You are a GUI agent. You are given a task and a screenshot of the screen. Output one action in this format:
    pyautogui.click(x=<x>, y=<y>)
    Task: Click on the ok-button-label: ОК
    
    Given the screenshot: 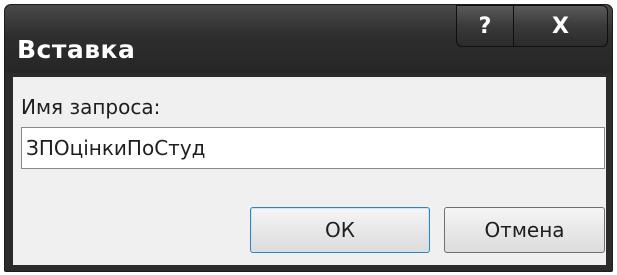 What is the action you would take?
    pyautogui.click(x=340, y=230)
    